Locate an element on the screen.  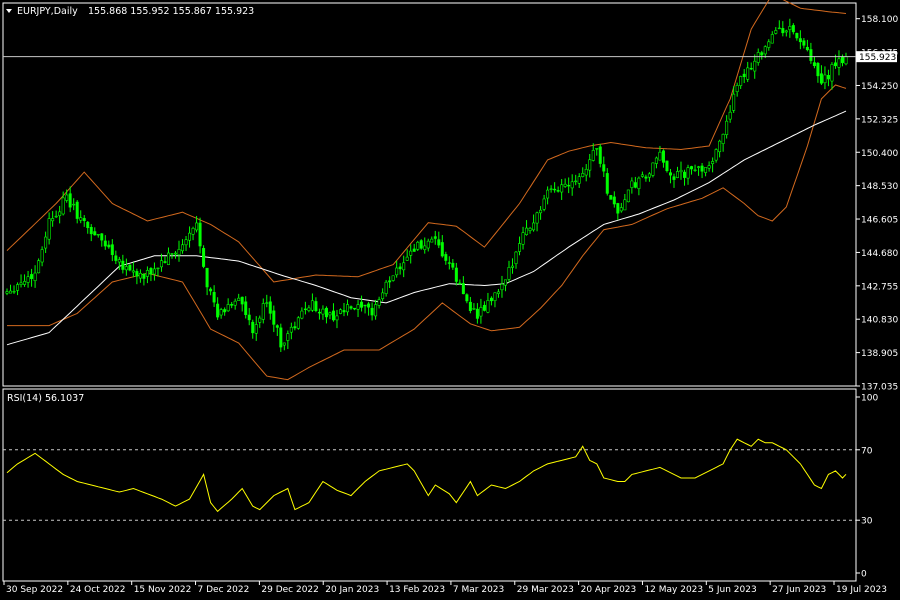
header-dropdown-icon is located at coordinates (9, 11).